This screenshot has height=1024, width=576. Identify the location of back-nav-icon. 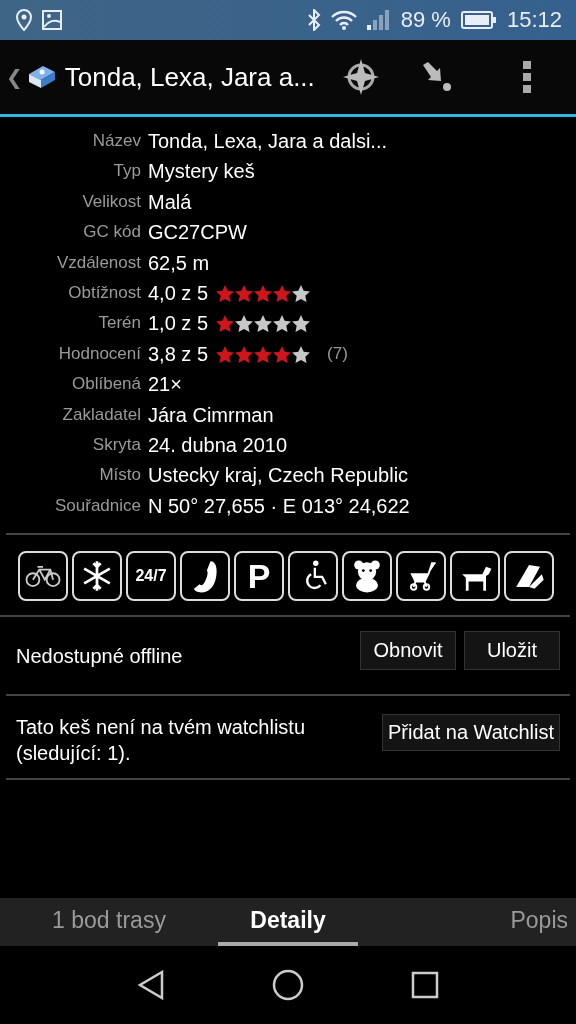
(151, 985).